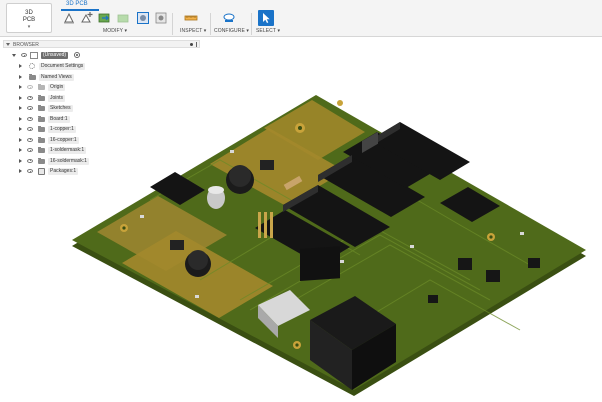 This screenshot has height=402, width=602. Describe the element at coordinates (56, 77) in the screenshot. I see `tree-item-label: Named Views` at that location.